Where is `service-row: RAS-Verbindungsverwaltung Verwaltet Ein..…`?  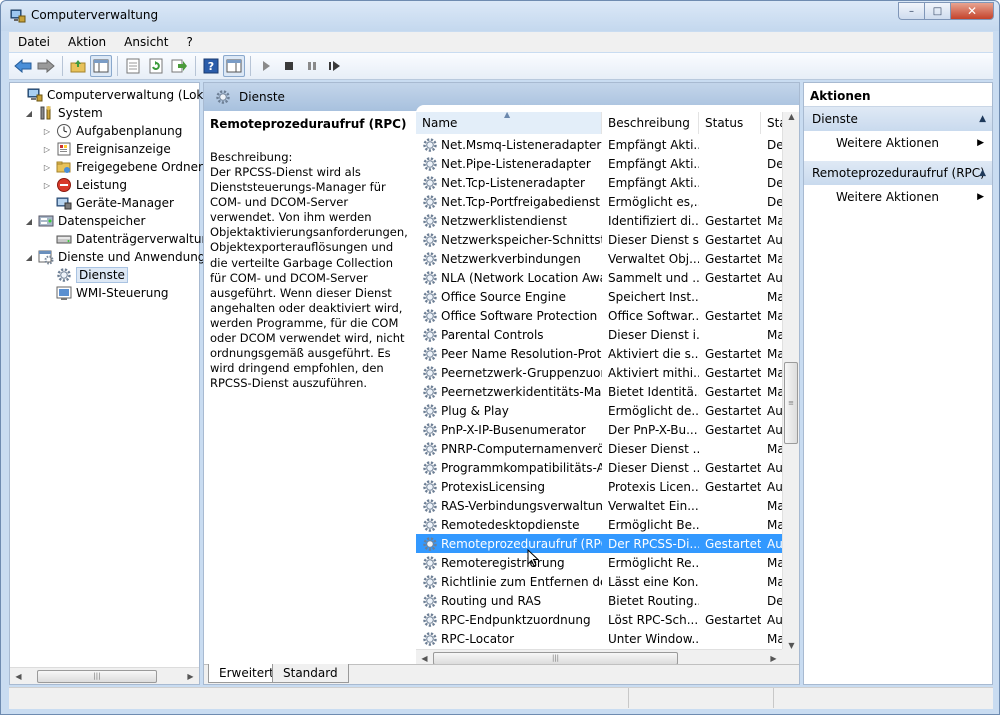 service-row: RAS-Verbindungsverwaltung Verwaltet Ein..… is located at coordinates (599, 505).